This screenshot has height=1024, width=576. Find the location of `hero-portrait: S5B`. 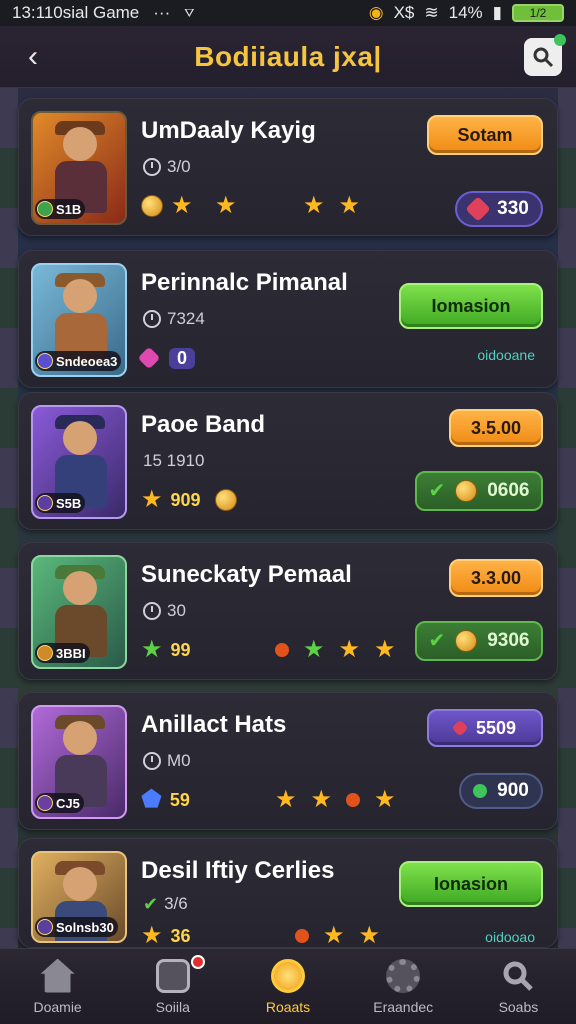

hero-portrait: S5B is located at coordinates (79, 462).